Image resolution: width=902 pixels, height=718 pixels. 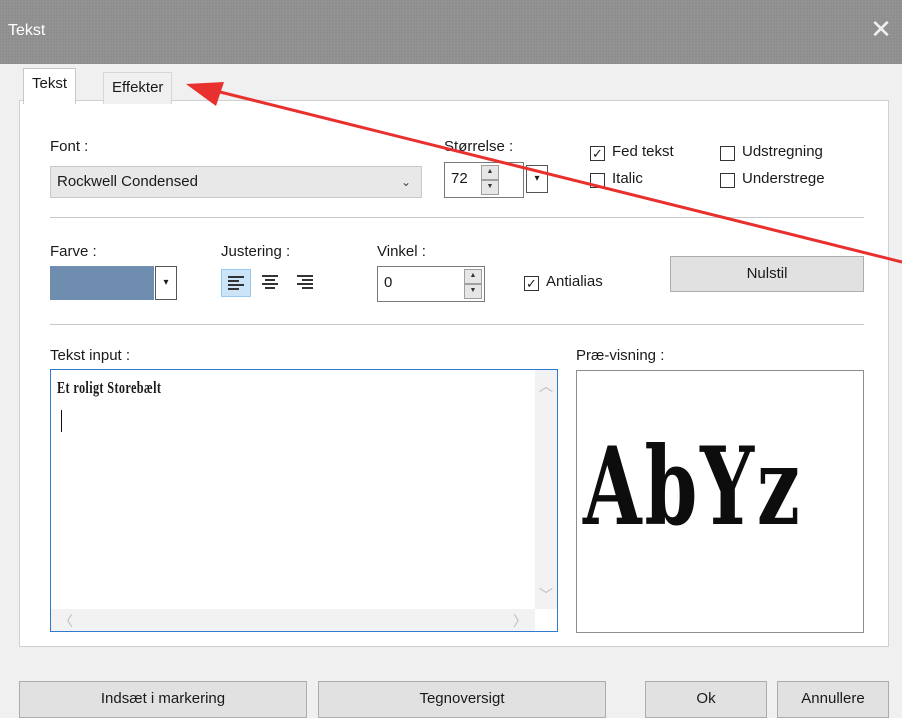 What do you see at coordinates (401, 251) in the screenshot?
I see `angle-label: Vinkel :` at bounding box center [401, 251].